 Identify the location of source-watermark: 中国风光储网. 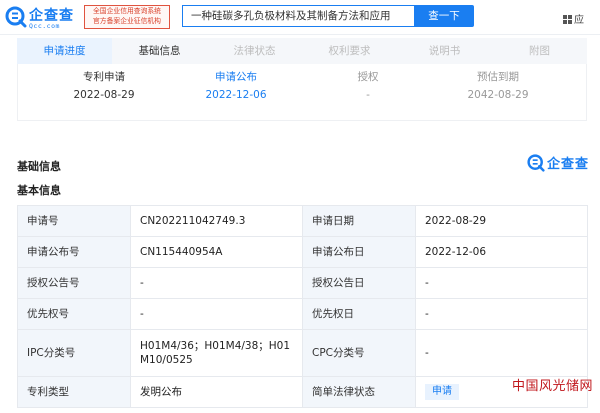
(553, 386).